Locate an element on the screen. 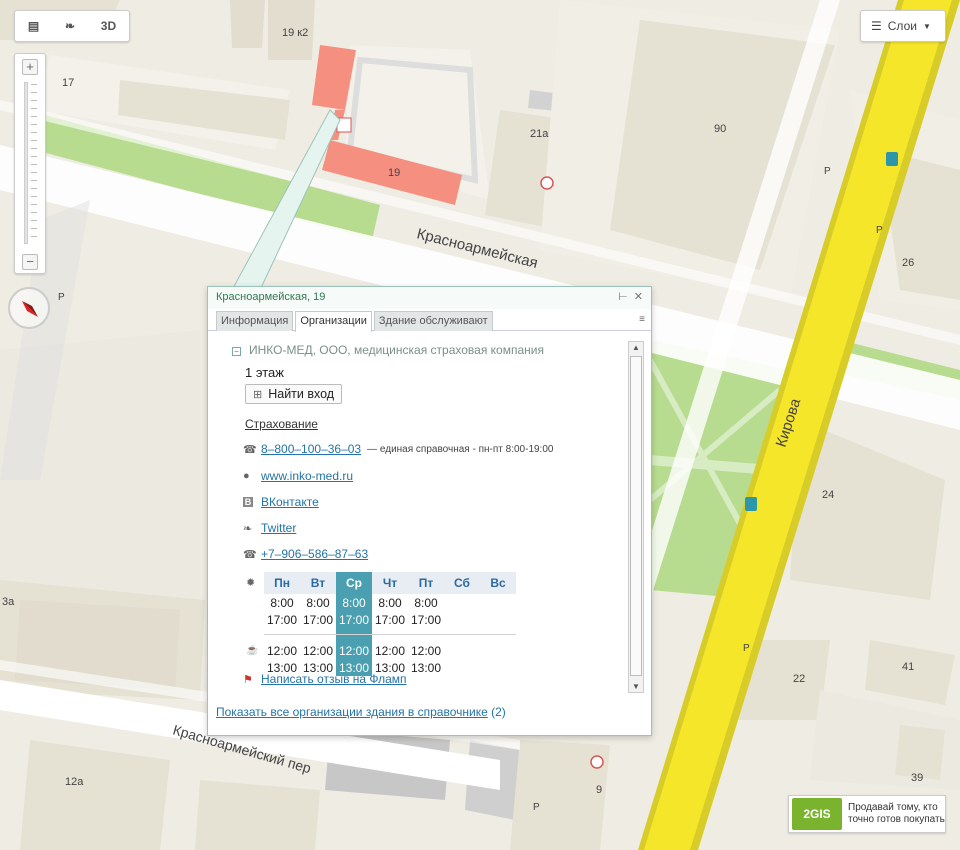  measure-icon: ❧ is located at coordinates (70, 26).